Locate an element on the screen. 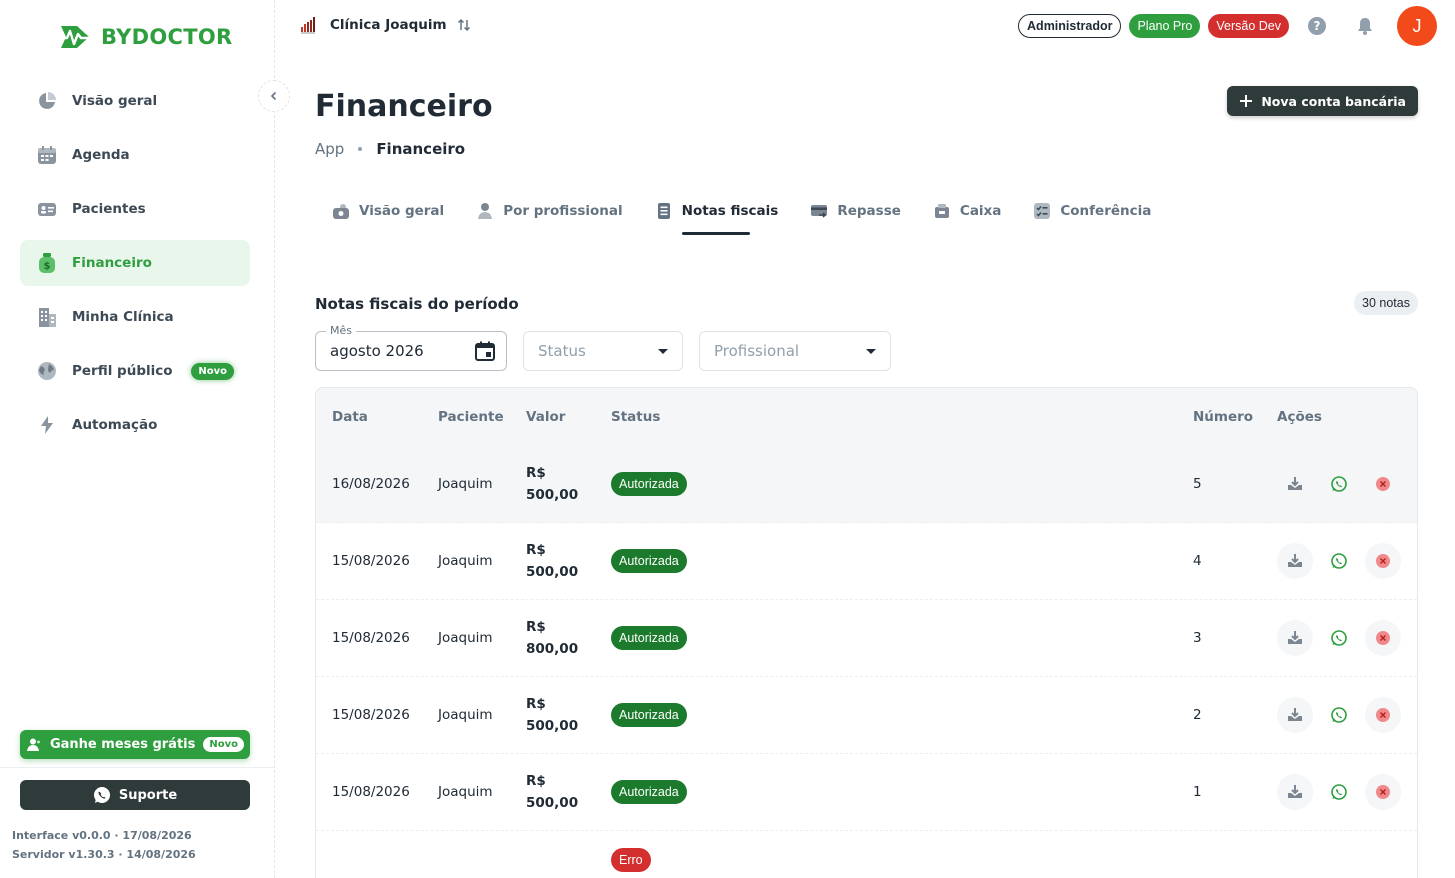  swap-icon is located at coordinates (463, 25).